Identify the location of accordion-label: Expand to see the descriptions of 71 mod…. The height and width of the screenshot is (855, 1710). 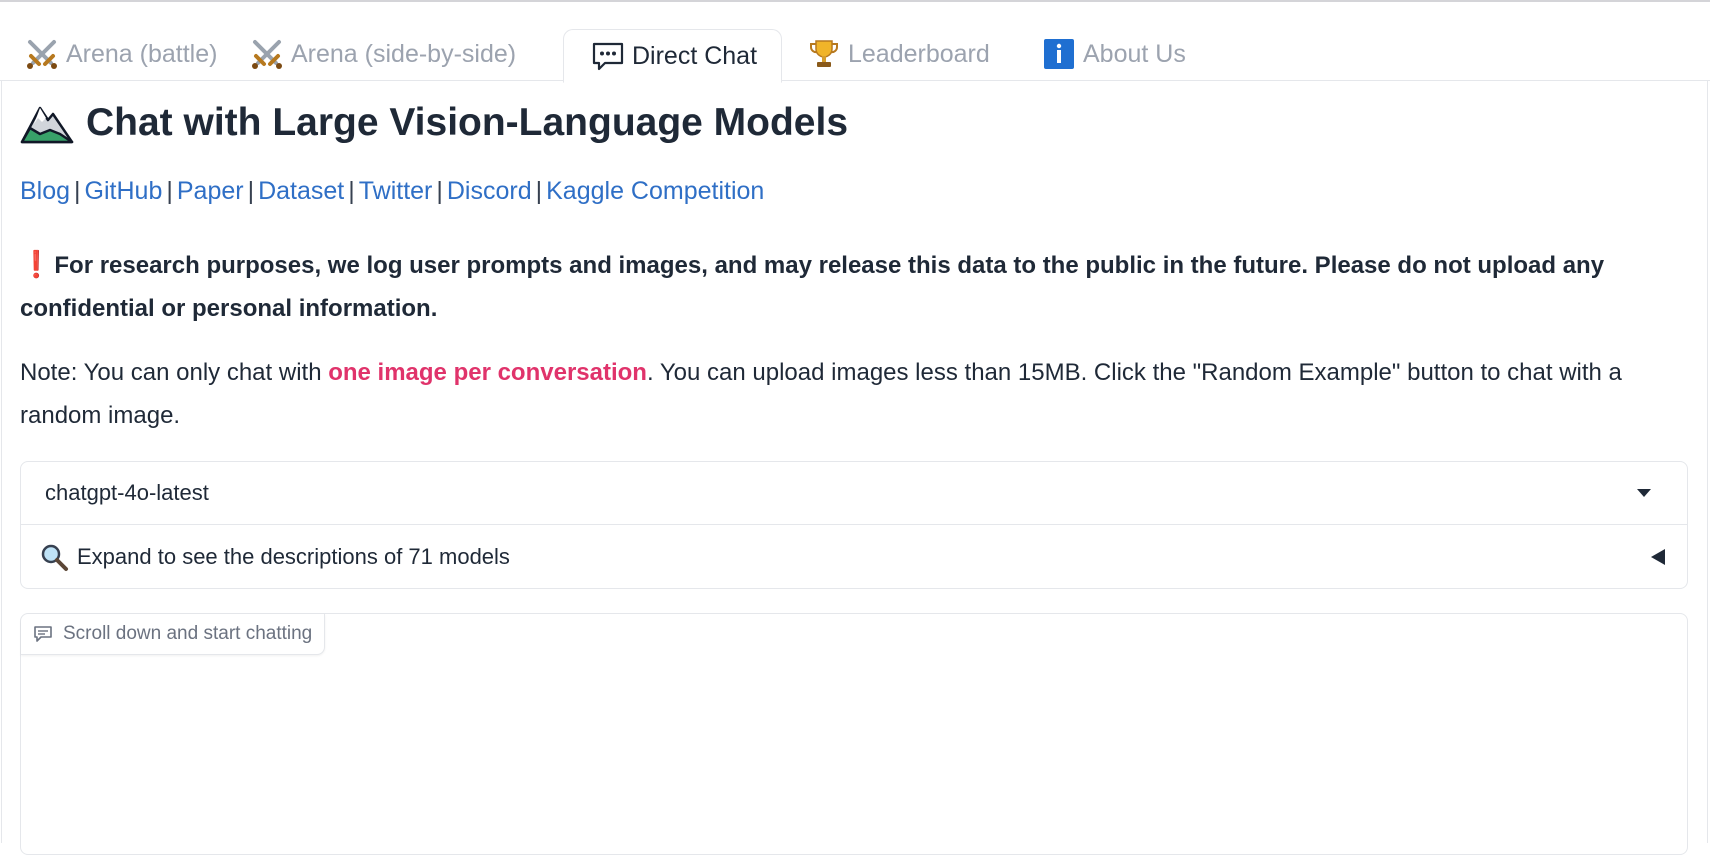
(293, 556).